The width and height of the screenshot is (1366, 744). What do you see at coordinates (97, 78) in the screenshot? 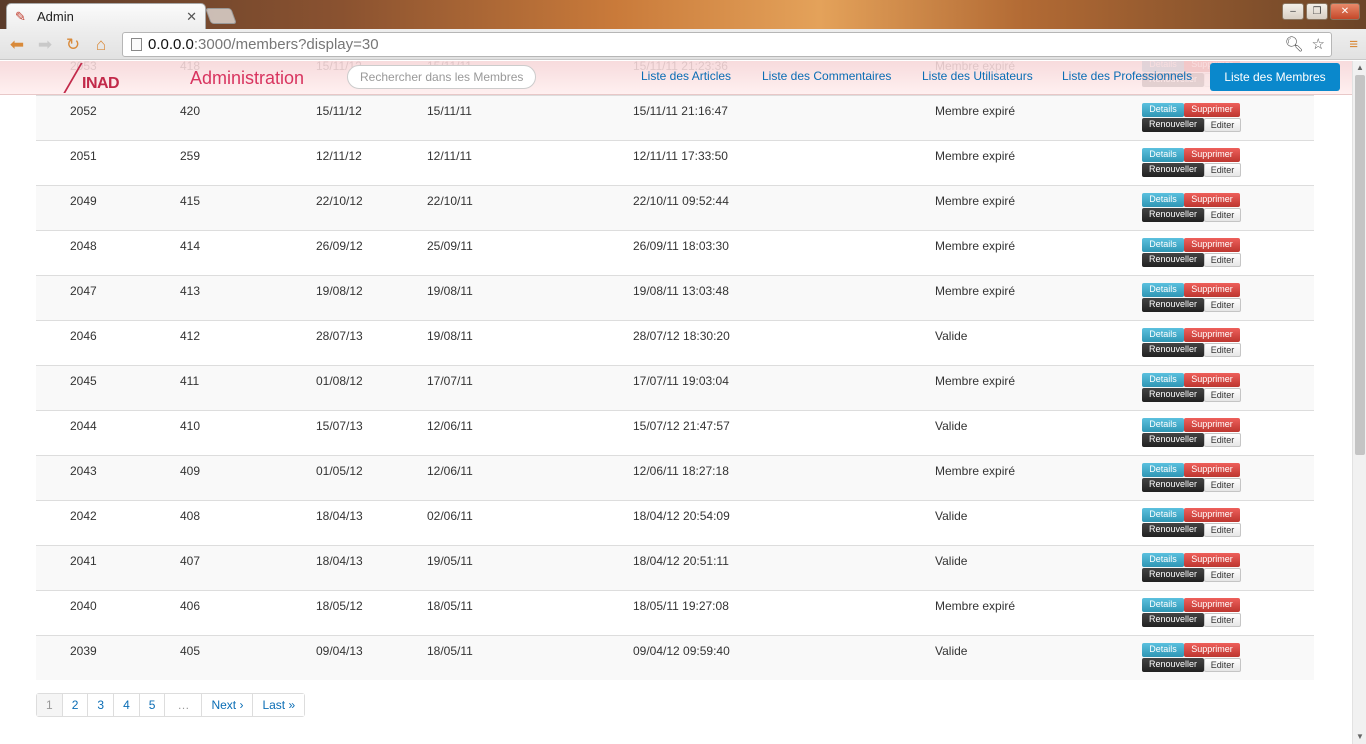
I see `inad-logo: INAD` at bounding box center [97, 78].